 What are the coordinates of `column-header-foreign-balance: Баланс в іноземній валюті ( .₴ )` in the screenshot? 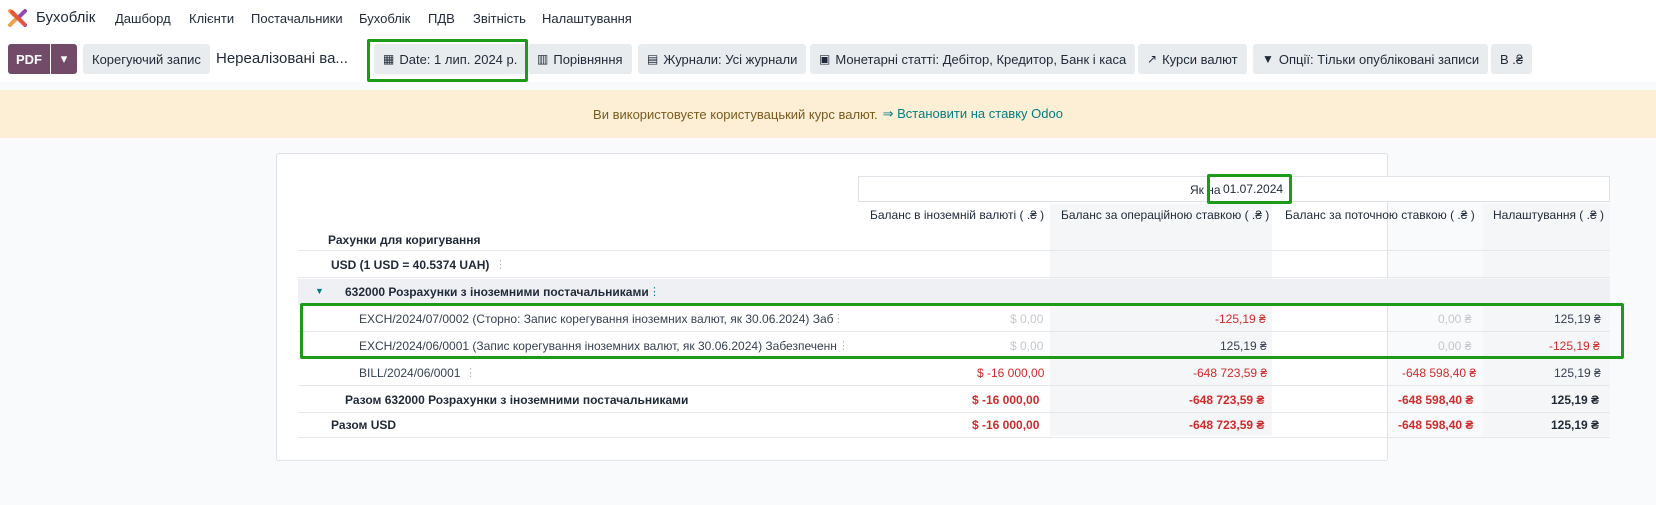 It's located at (957, 215).